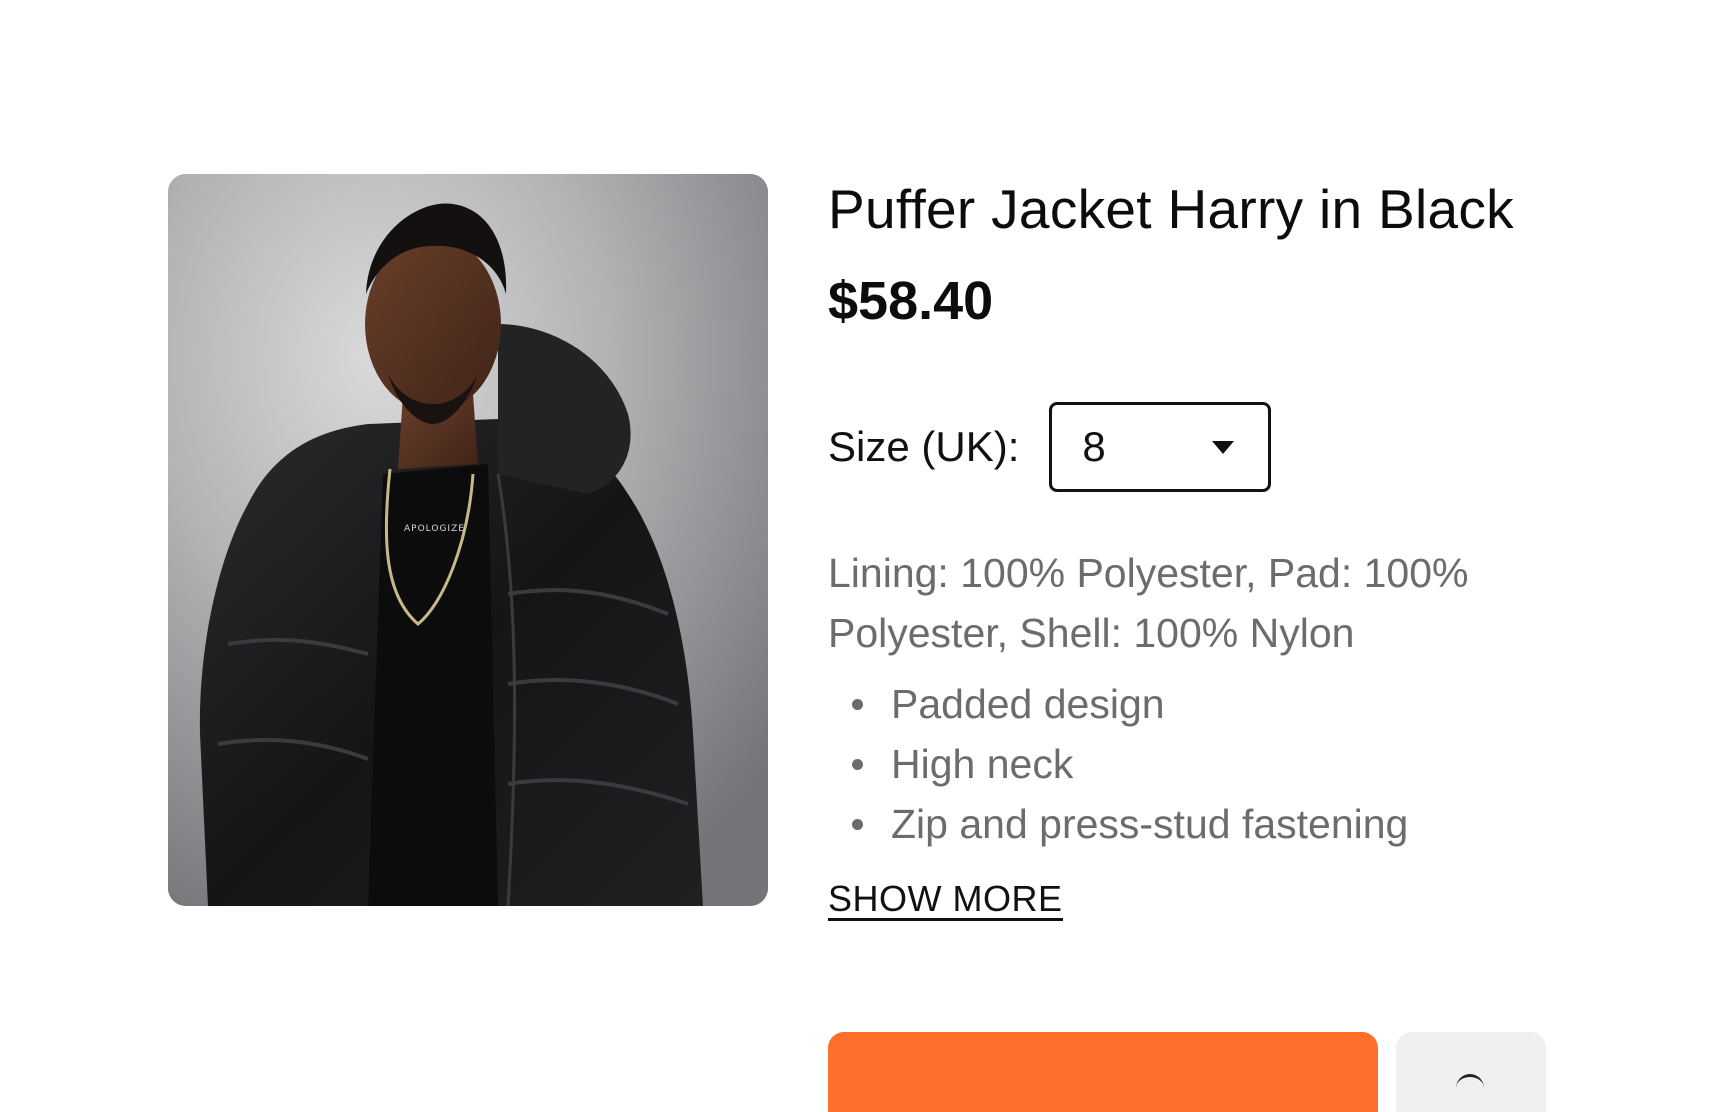 This screenshot has height=1112, width=1728. I want to click on shirt-print: APOLOGIZE, so click(434, 529).